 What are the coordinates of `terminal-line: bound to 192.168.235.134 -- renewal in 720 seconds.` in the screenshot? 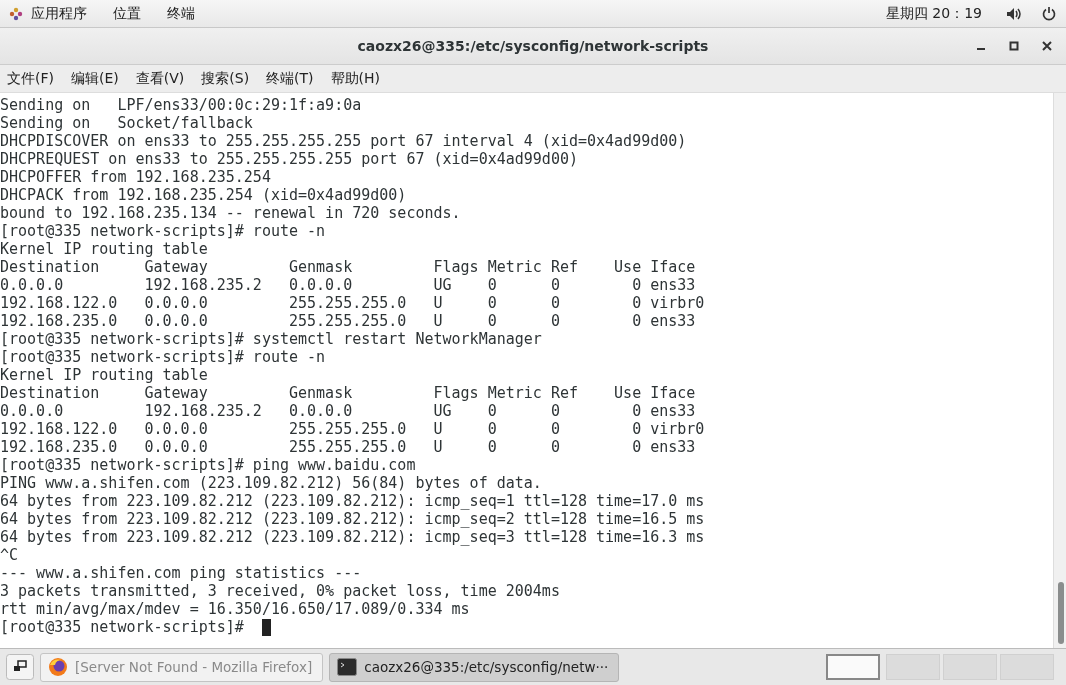 It's located at (230, 213).